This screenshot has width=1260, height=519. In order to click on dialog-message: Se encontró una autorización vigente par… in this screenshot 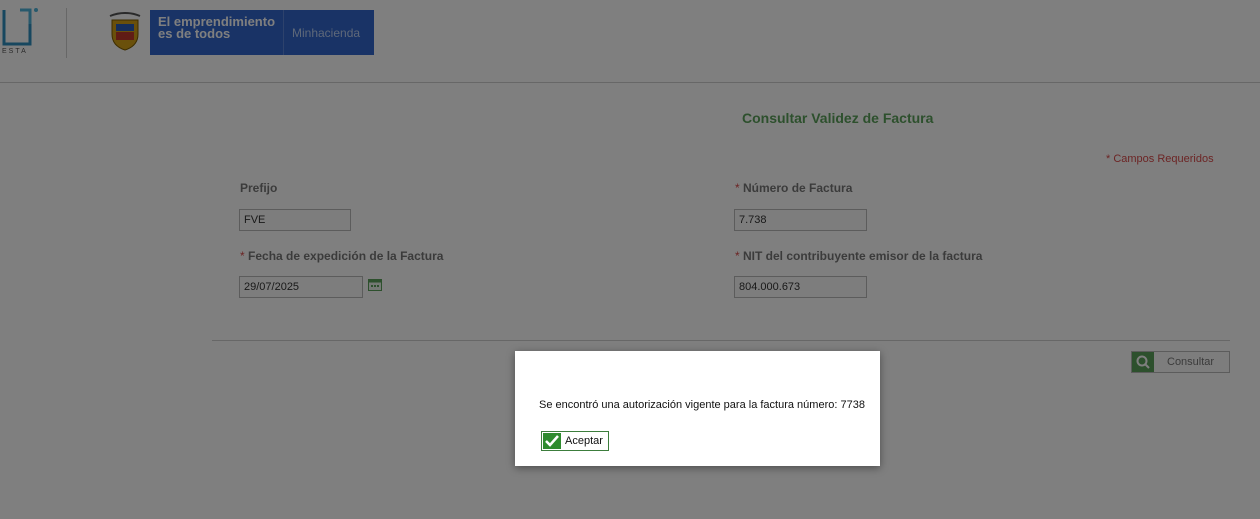, I will do `click(702, 405)`.